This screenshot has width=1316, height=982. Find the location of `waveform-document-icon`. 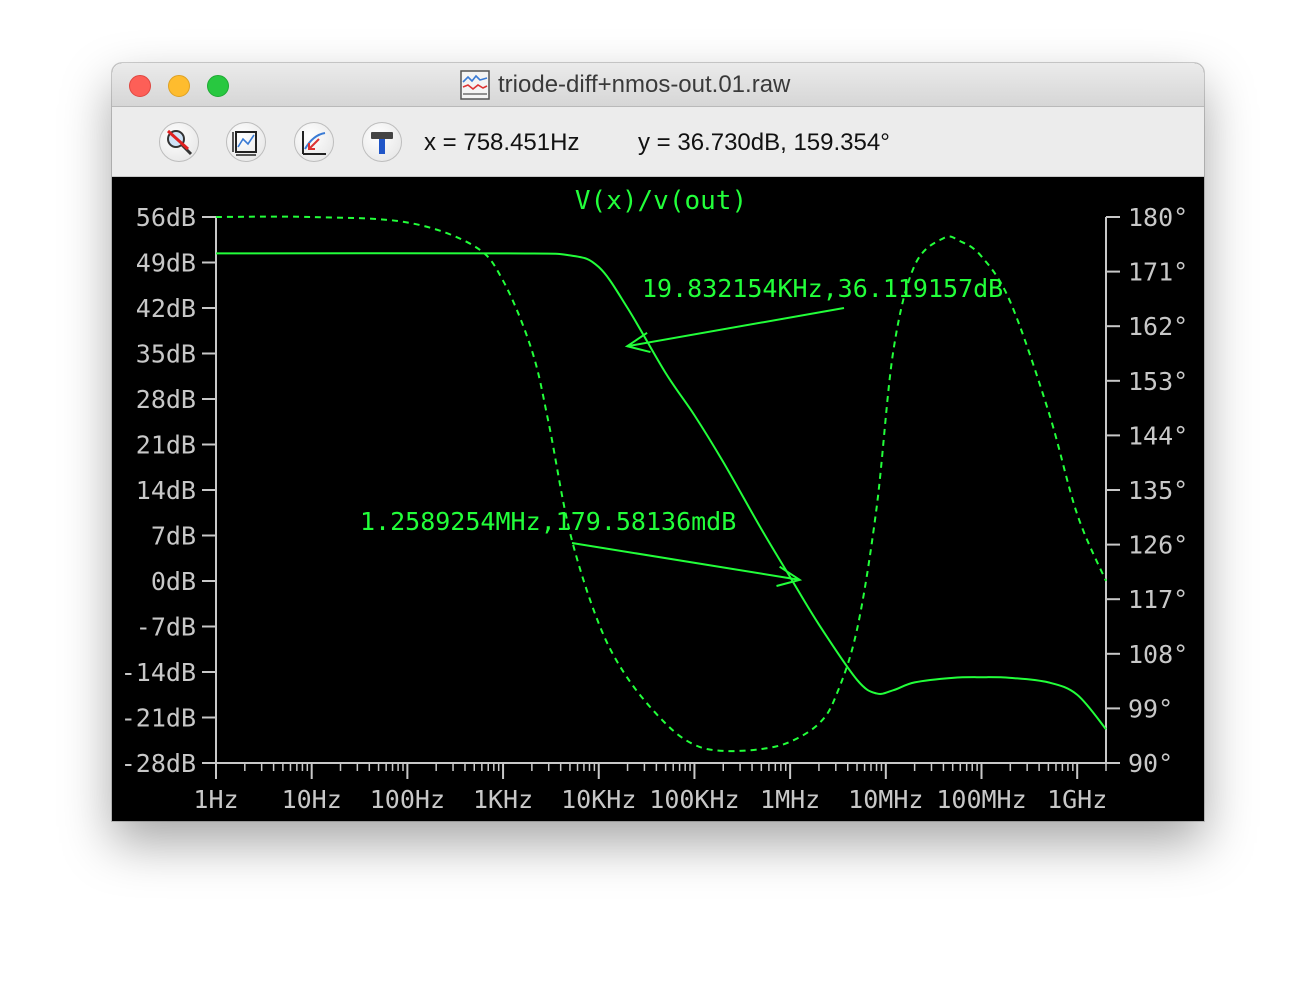

waveform-document-icon is located at coordinates (475, 85).